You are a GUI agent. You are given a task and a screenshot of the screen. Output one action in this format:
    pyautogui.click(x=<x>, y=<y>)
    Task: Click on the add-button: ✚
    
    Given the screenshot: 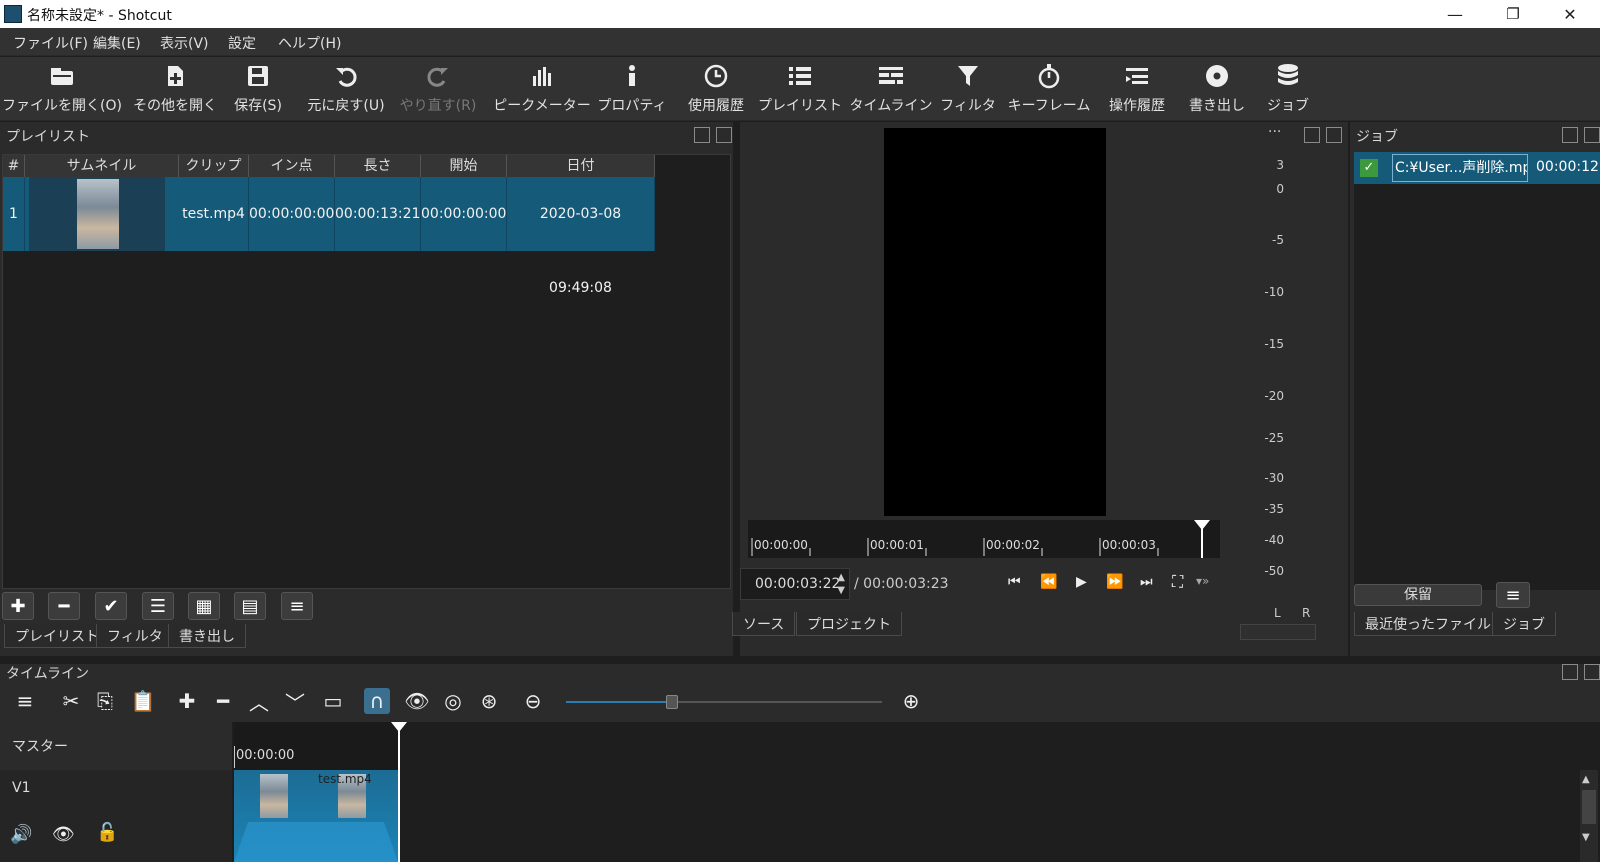 What is the action you would take?
    pyautogui.click(x=18, y=606)
    